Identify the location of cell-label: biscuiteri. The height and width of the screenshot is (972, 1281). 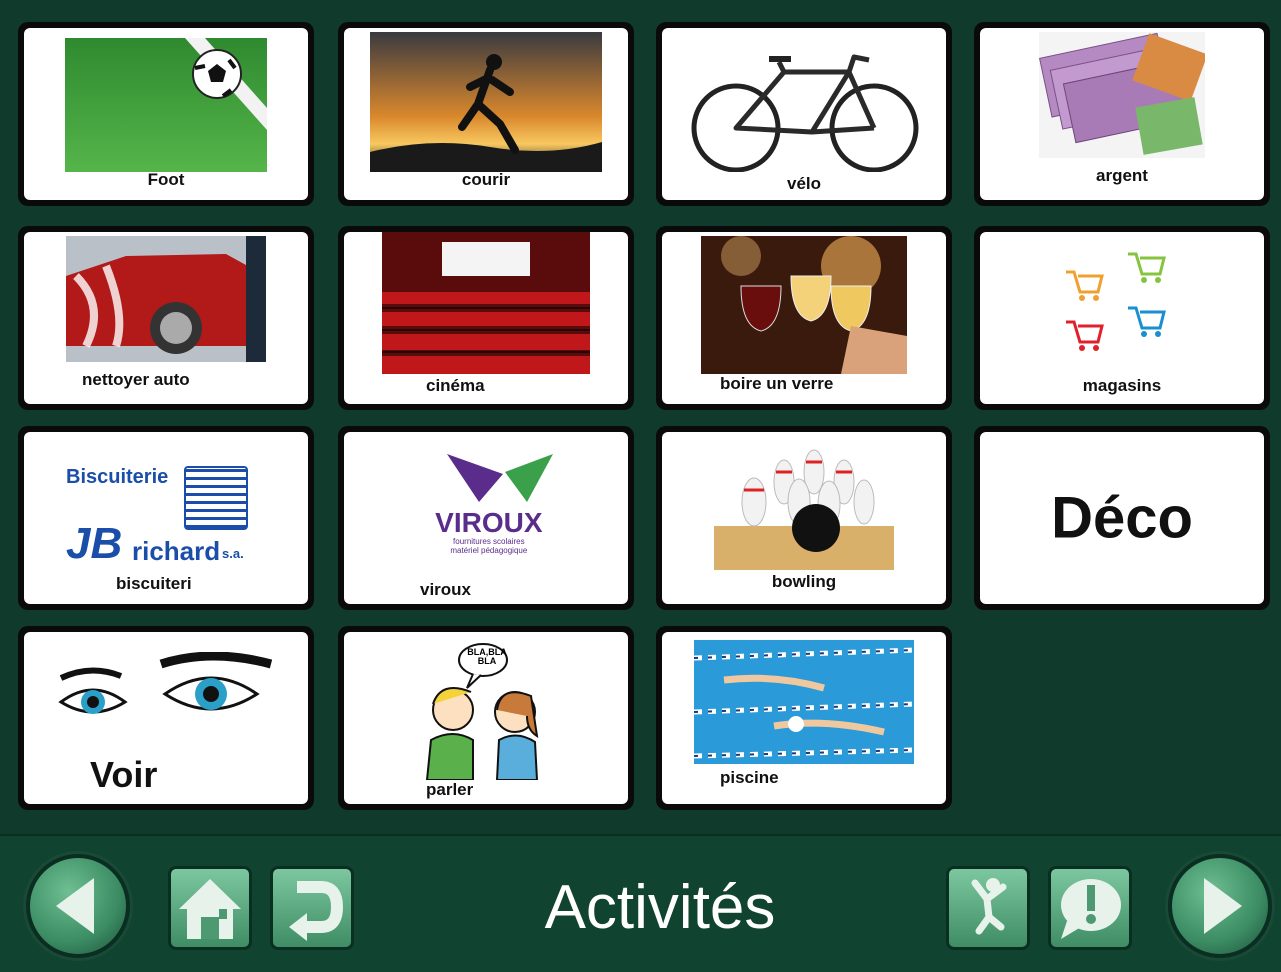
(154, 583).